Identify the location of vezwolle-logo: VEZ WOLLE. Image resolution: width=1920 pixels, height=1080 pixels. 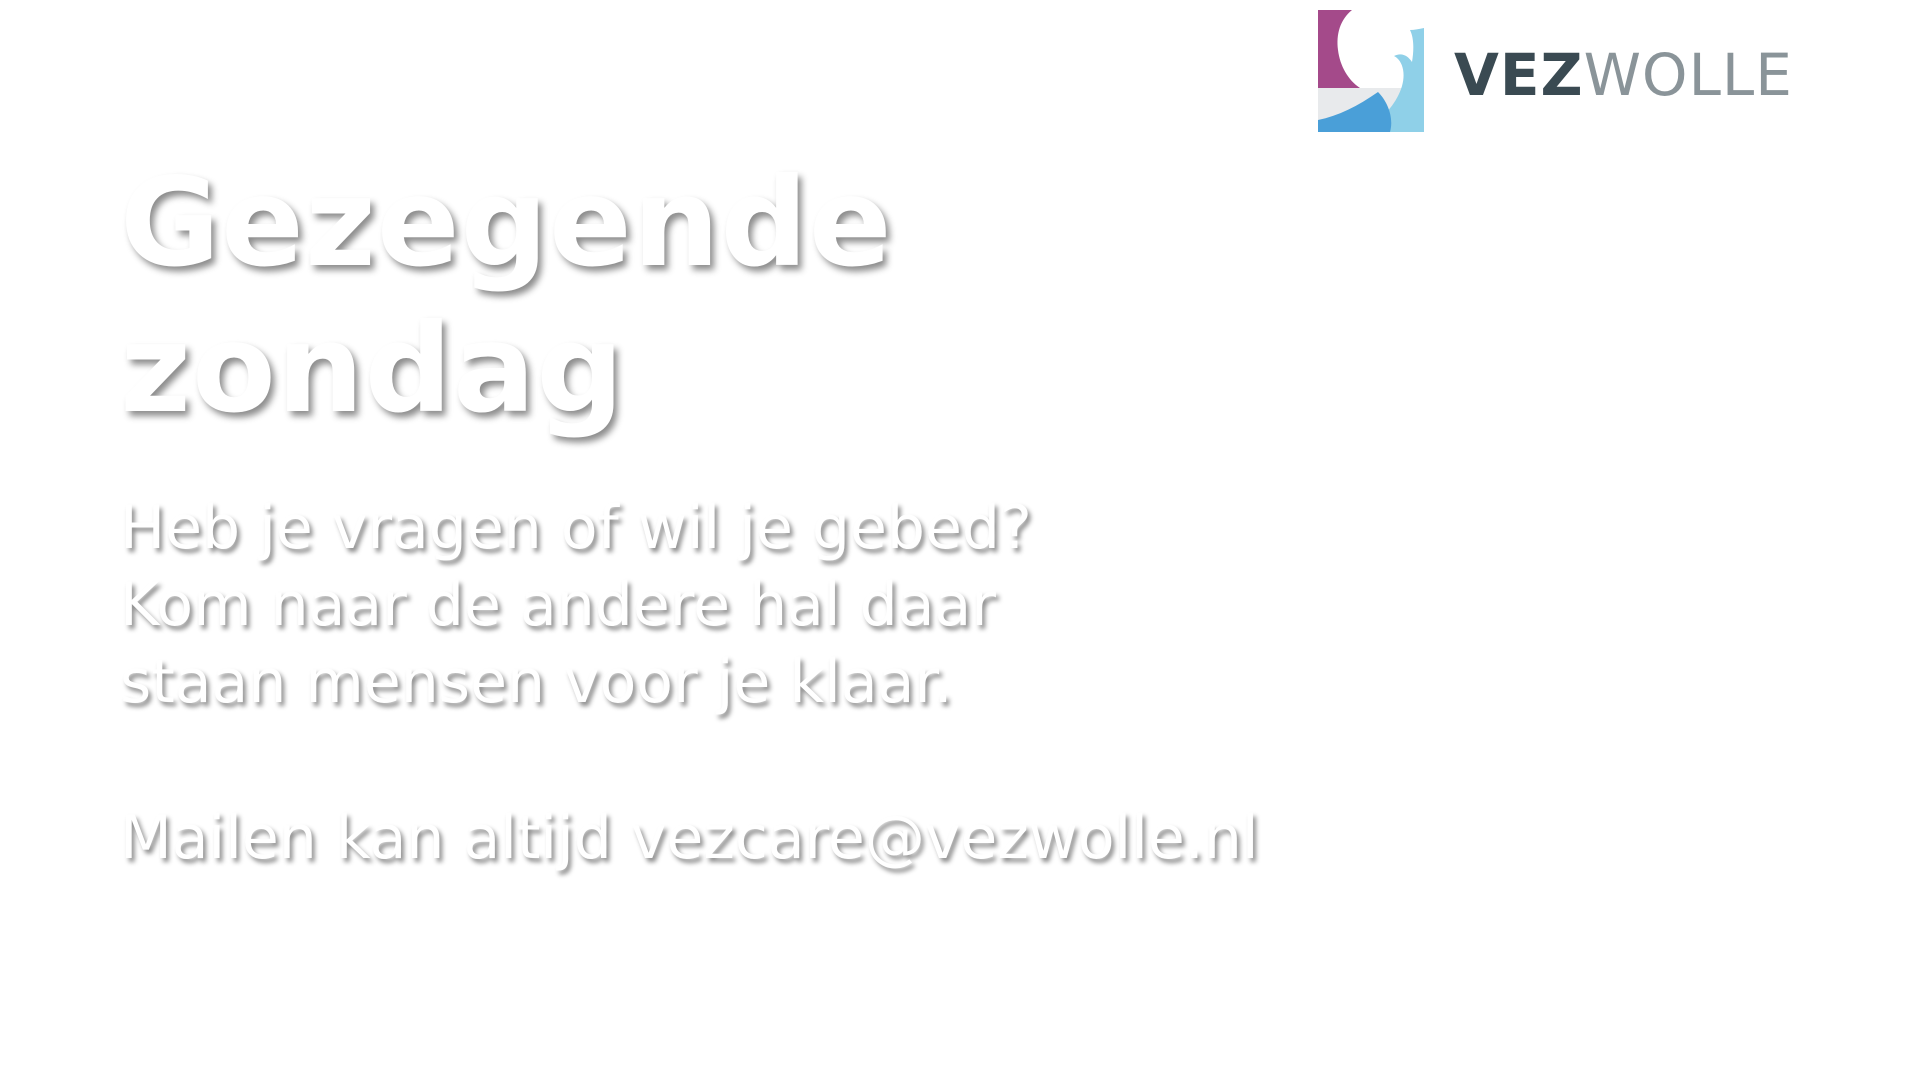
(1555, 71).